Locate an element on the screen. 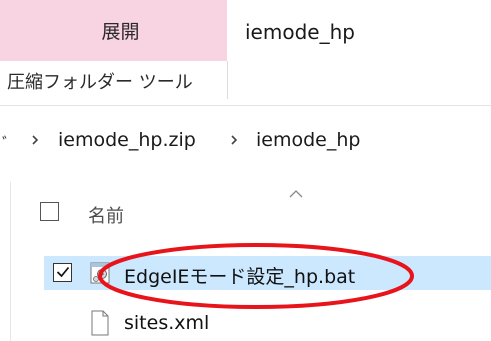  sort-up-icon is located at coordinates (296, 191).